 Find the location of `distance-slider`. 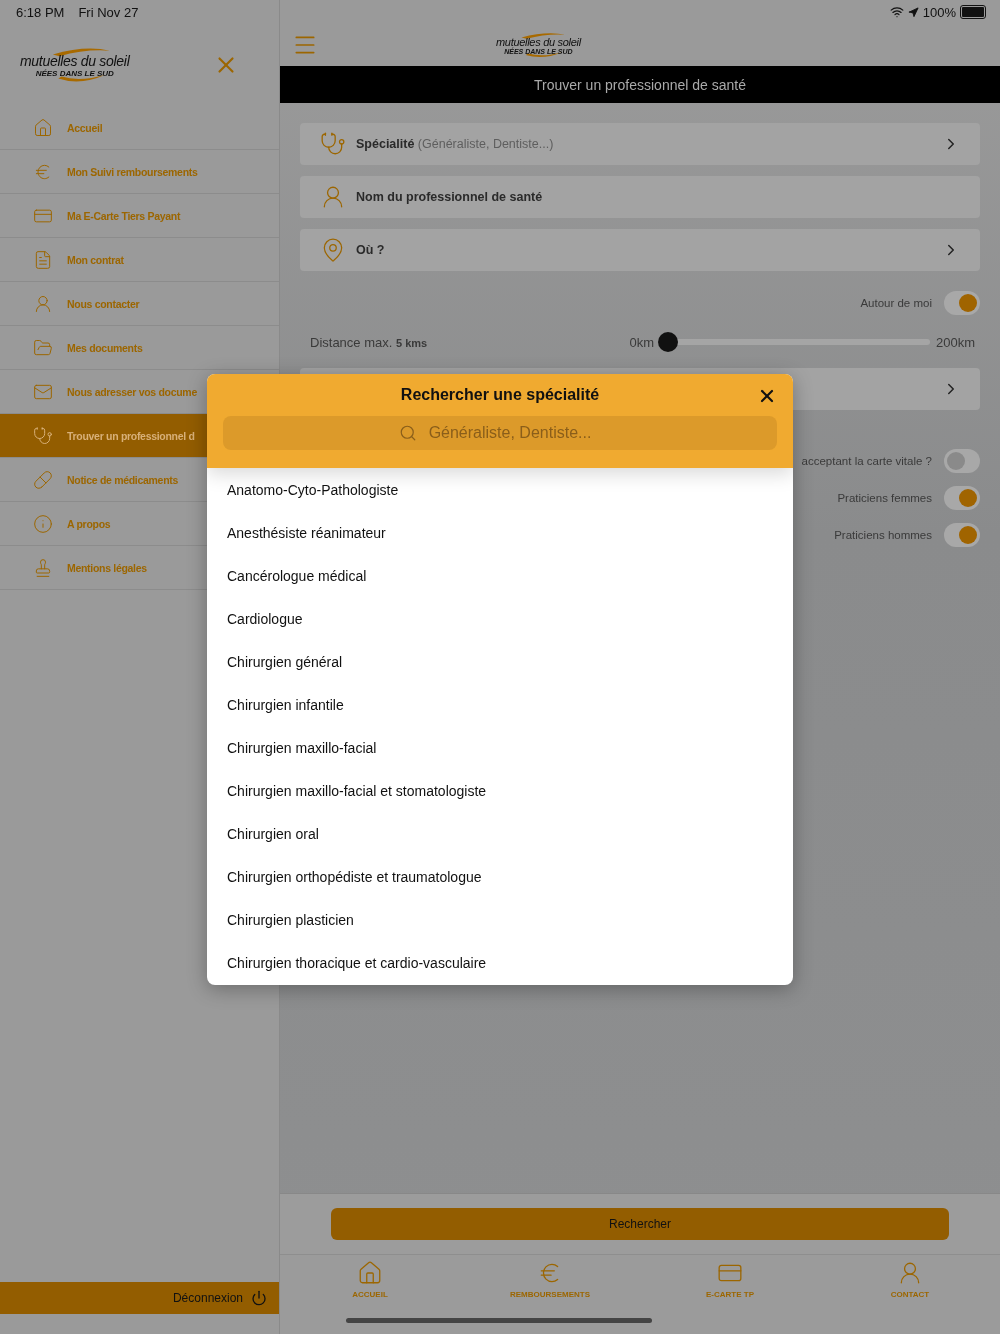

distance-slider is located at coordinates (793, 342).